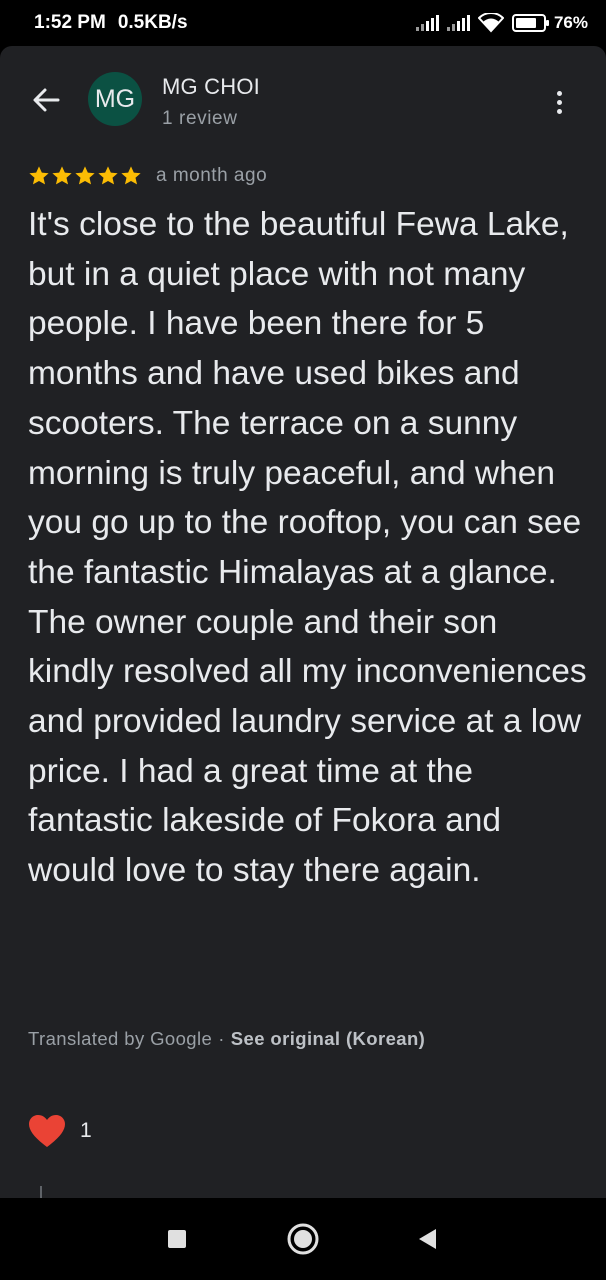 Image resolution: width=606 pixels, height=1280 pixels. I want to click on circle-icon, so click(303, 1239).